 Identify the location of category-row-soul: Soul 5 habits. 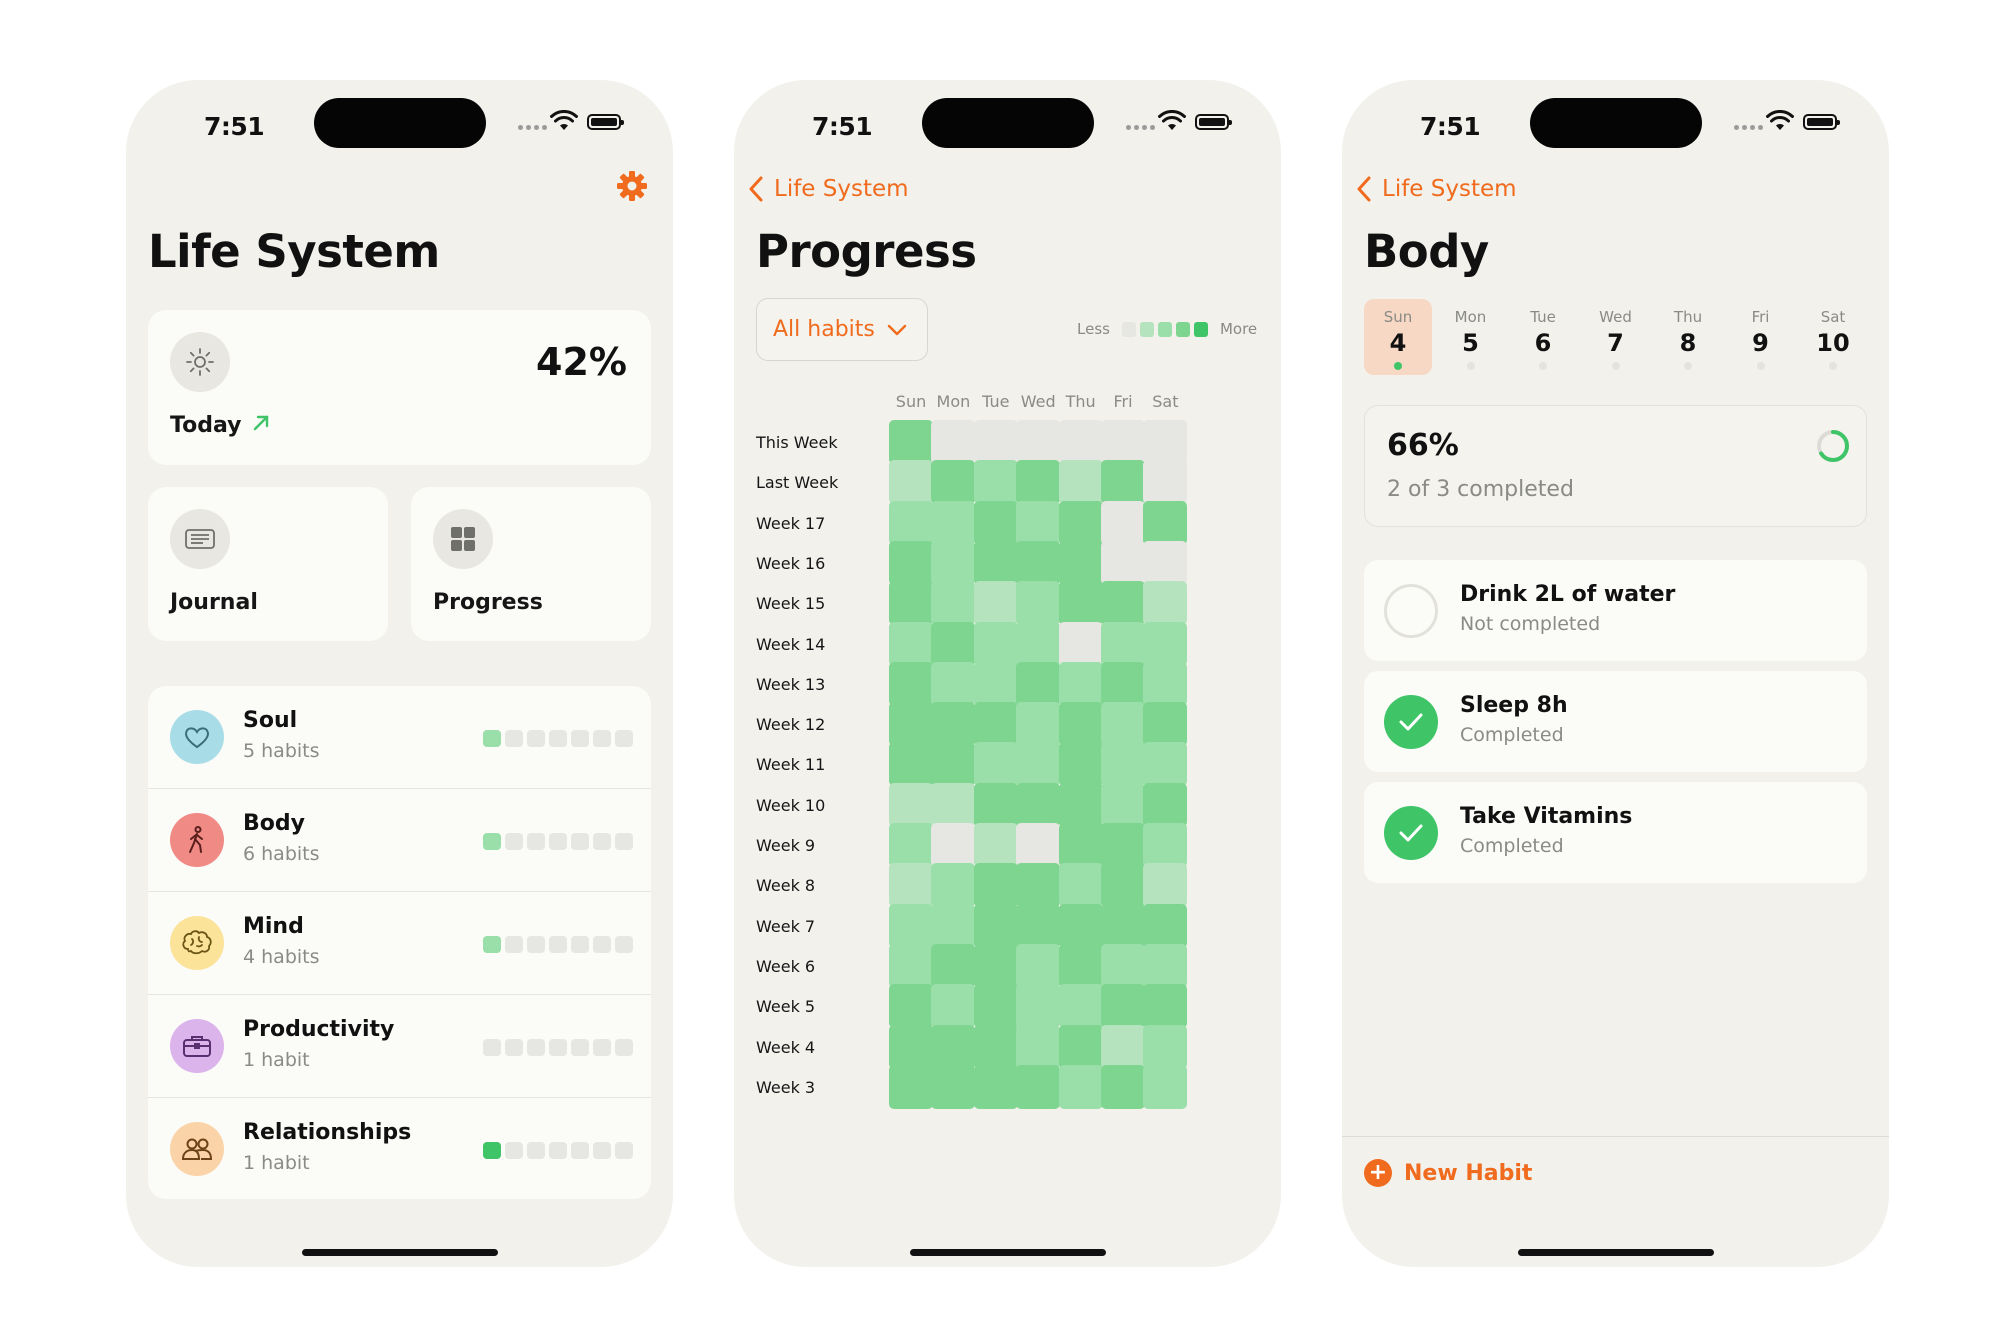
(399, 737).